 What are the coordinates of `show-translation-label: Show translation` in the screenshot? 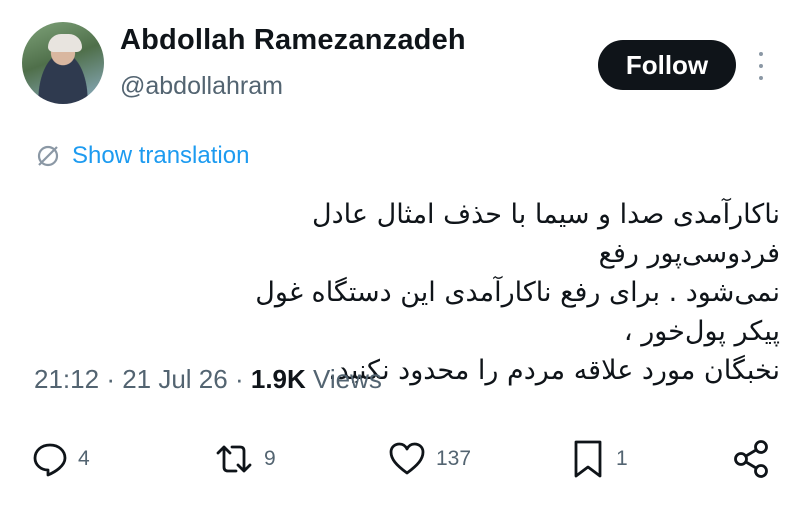 It's located at (161, 155).